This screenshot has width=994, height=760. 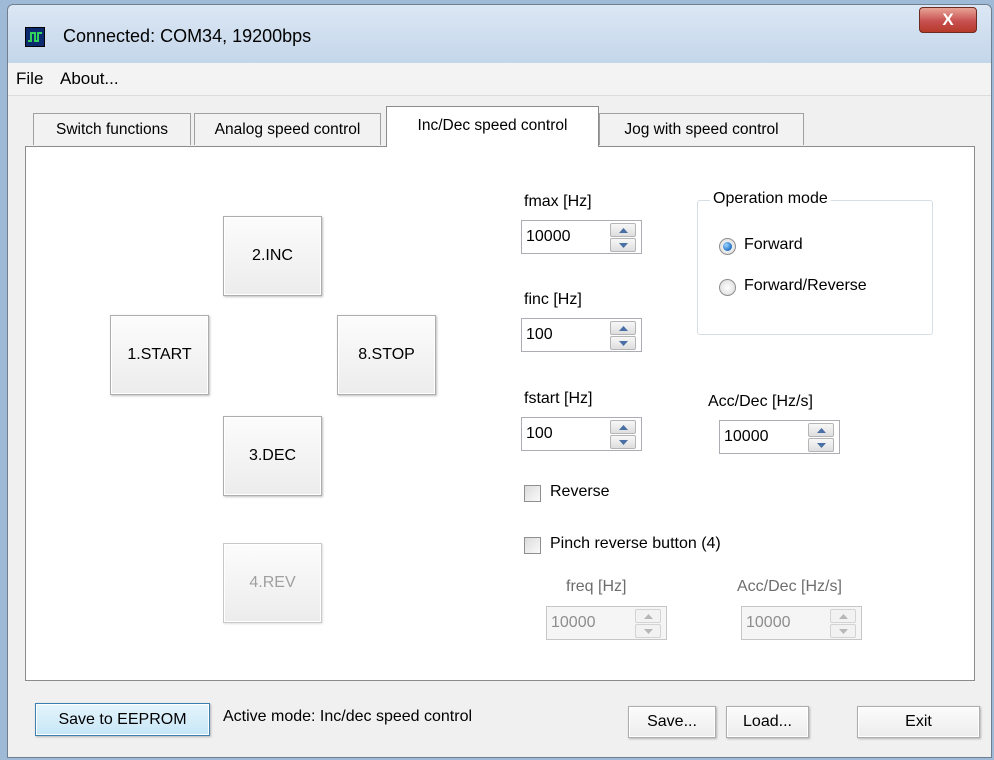 I want to click on stop-button: 8.STOP, so click(x=386, y=355).